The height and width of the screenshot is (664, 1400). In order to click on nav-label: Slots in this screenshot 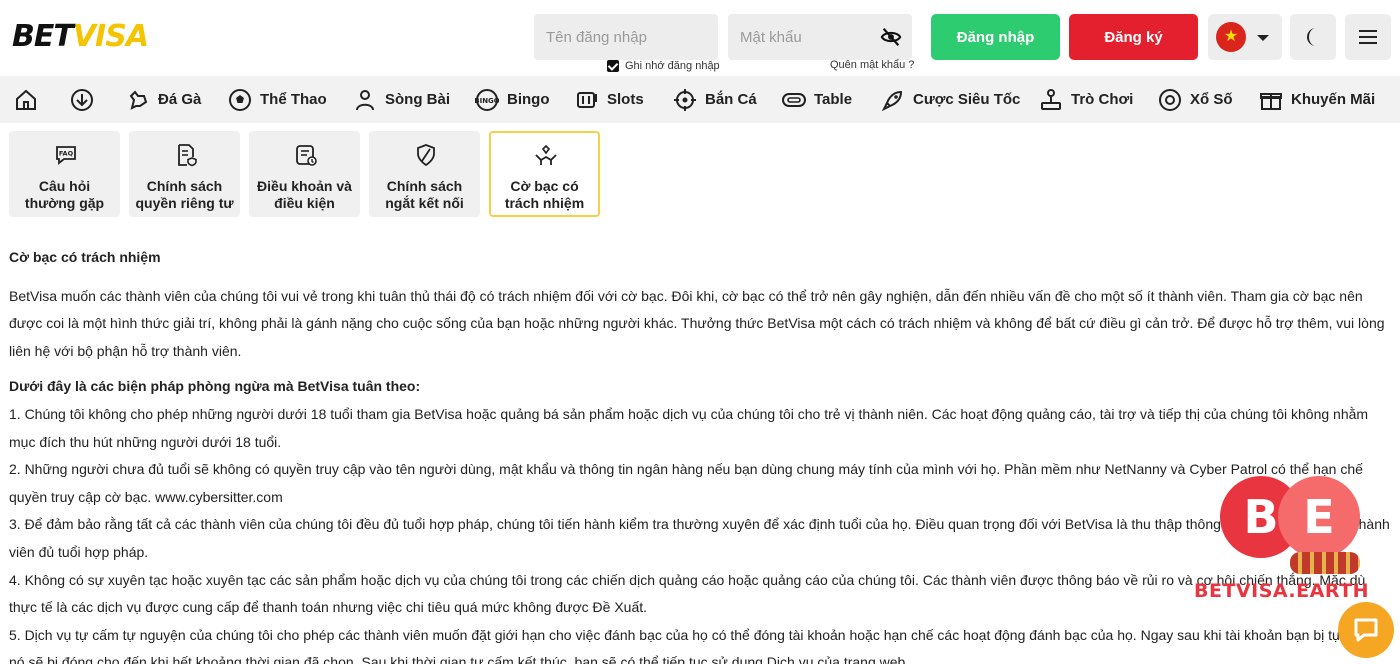, I will do `click(625, 99)`.